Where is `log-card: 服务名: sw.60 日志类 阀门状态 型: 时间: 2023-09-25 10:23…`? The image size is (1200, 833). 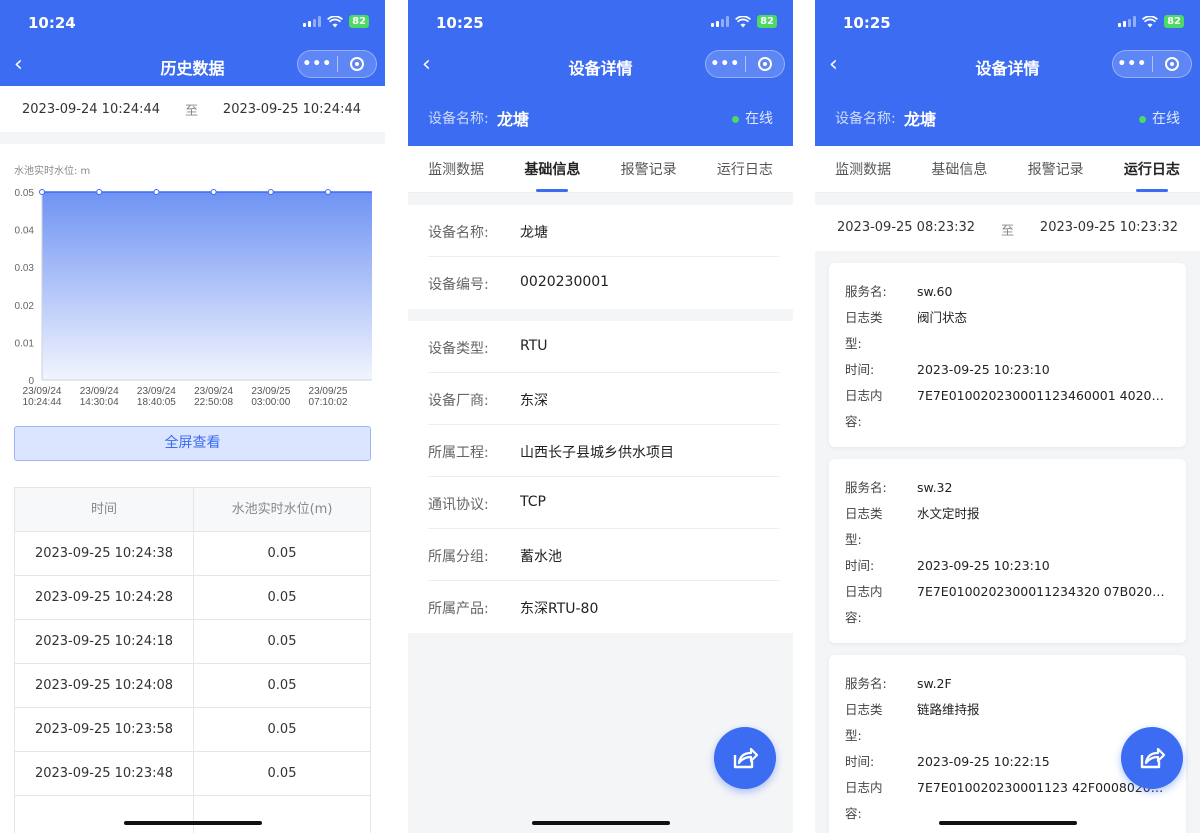
log-card: 服务名: sw.60 日志类 阀门状态 型: 时间: 2023-09-25 10:23… is located at coordinates (1007, 355).